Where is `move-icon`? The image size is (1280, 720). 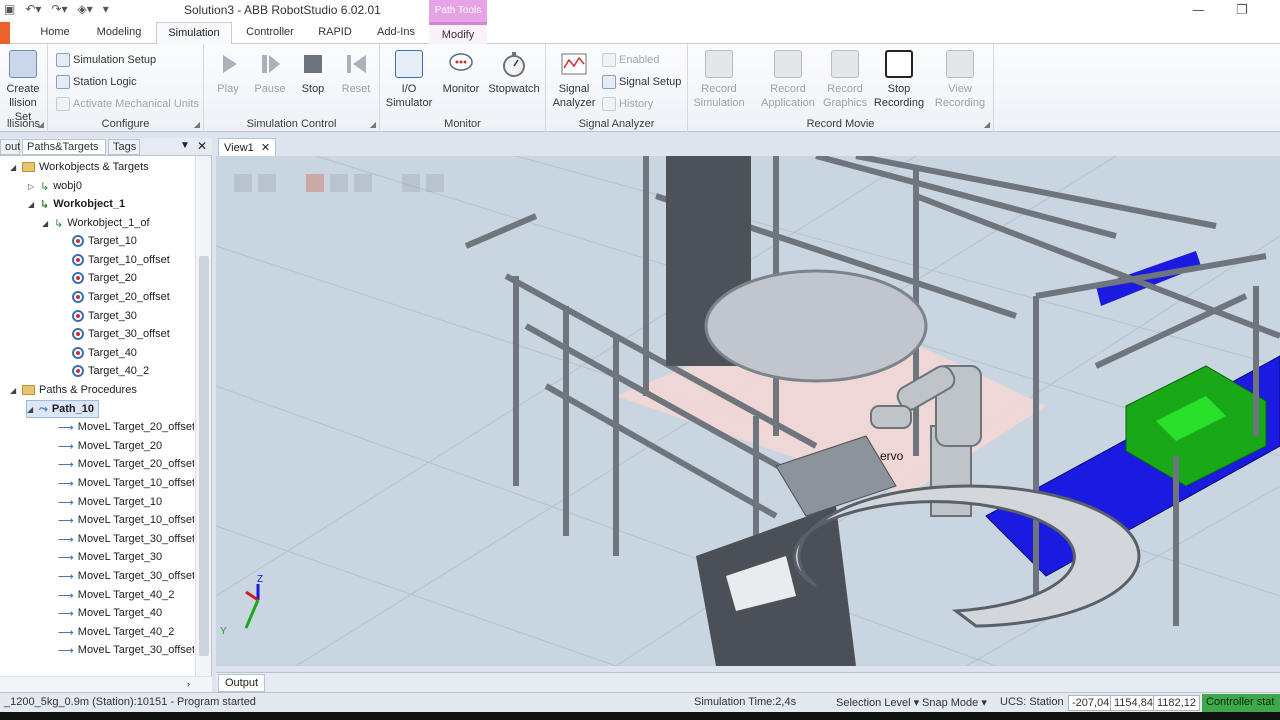 move-icon is located at coordinates (411, 183).